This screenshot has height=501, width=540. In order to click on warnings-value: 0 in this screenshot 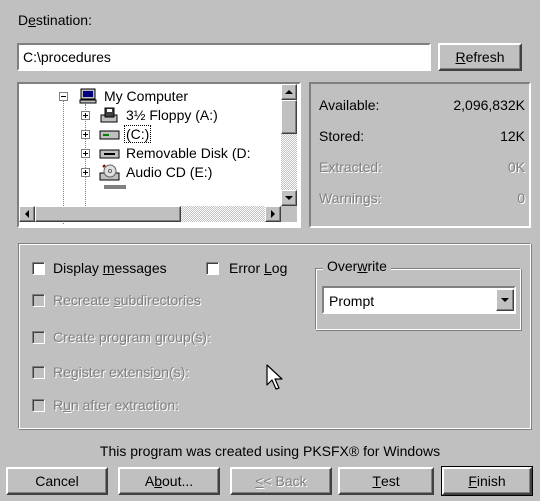, I will do `click(521, 198)`.